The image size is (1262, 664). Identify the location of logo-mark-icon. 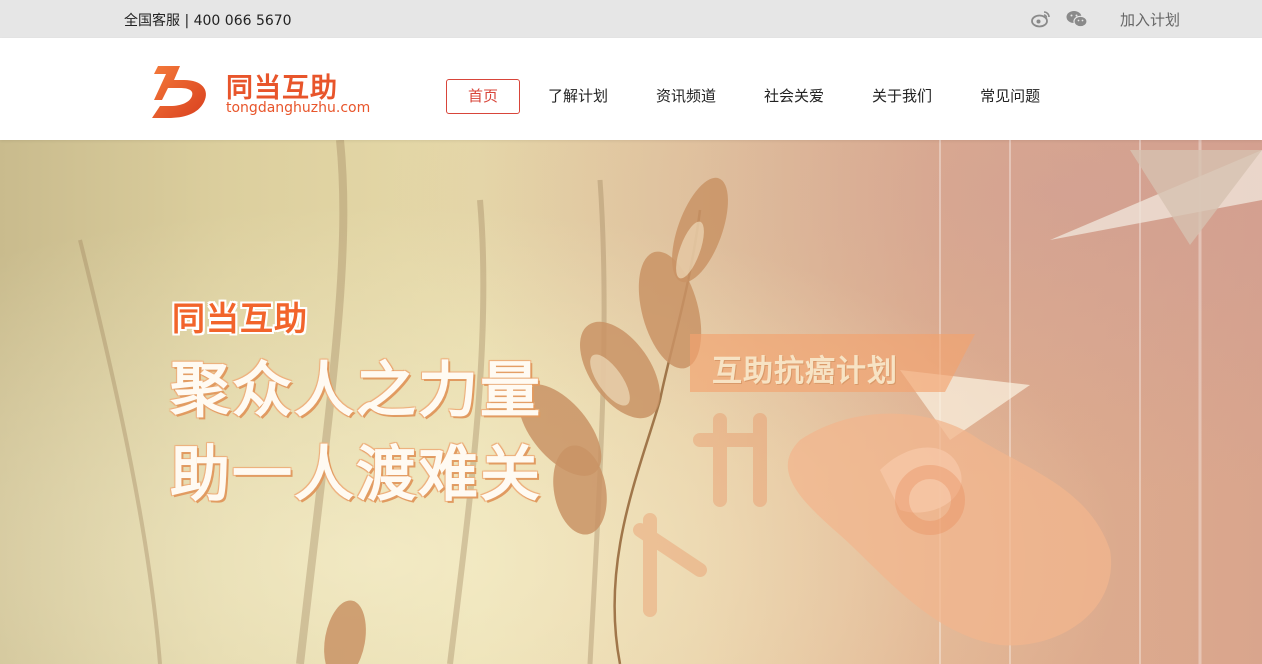
(179, 92).